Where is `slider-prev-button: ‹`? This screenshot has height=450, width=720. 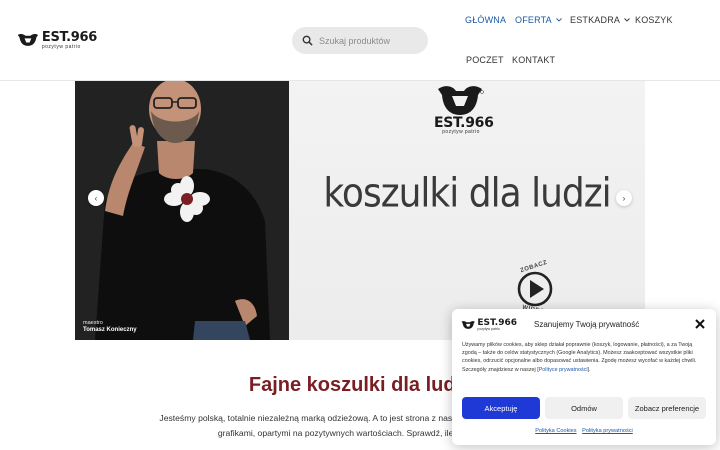 slider-prev-button: ‹ is located at coordinates (96, 198).